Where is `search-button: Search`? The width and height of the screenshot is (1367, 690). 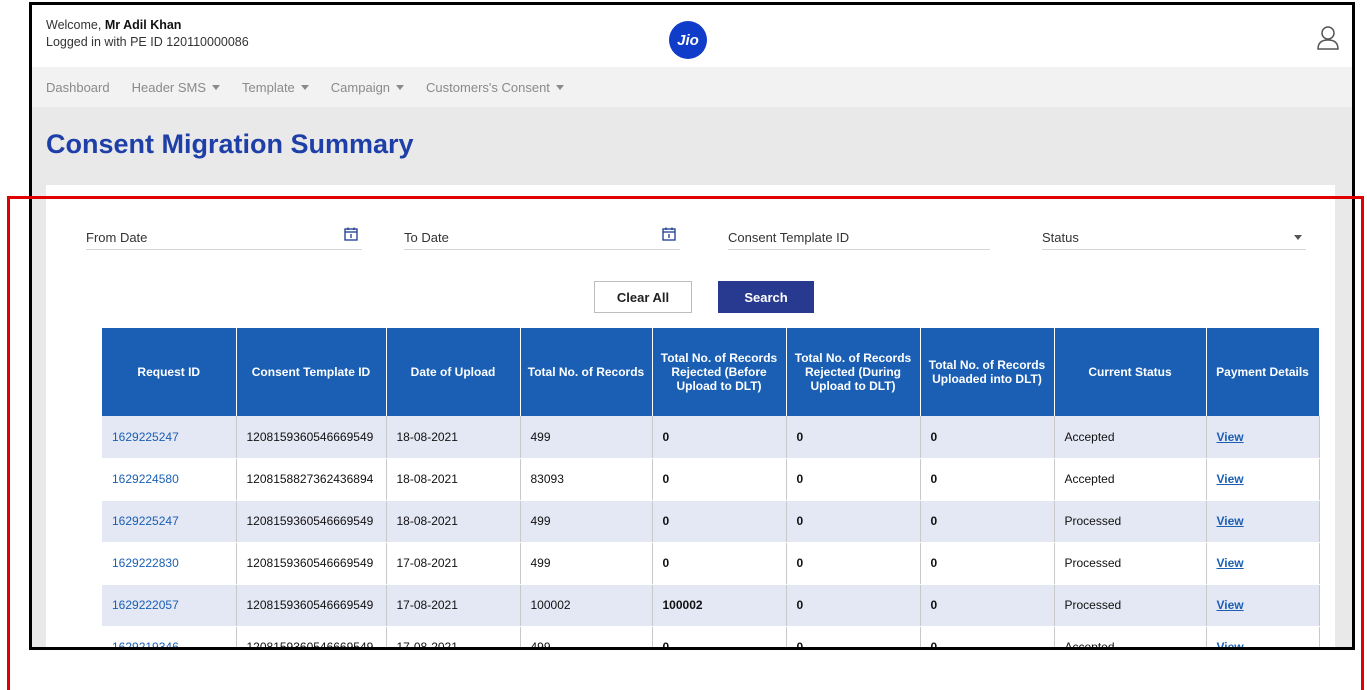
search-button: Search is located at coordinates (766, 297).